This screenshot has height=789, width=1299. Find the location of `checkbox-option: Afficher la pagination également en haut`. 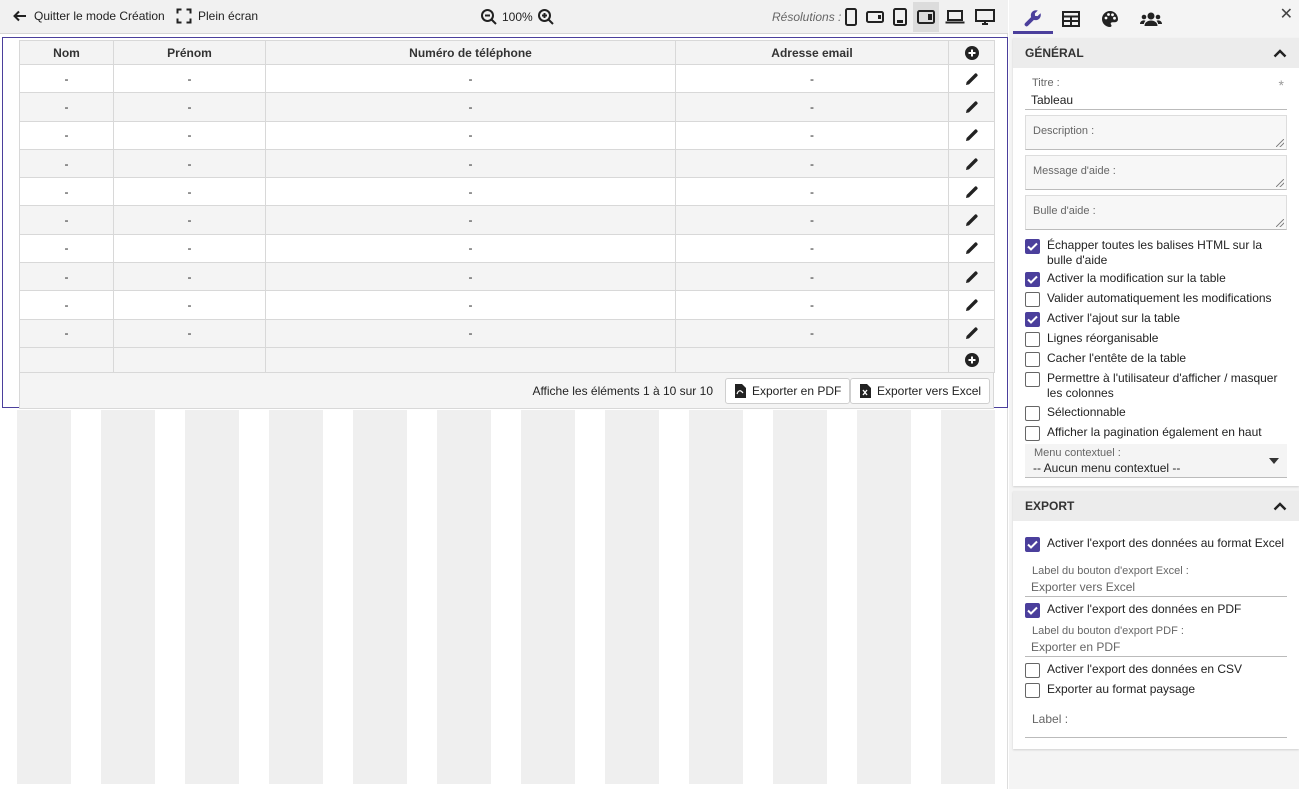

checkbox-option: Afficher la pagination également en haut is located at coordinates (1156, 433).